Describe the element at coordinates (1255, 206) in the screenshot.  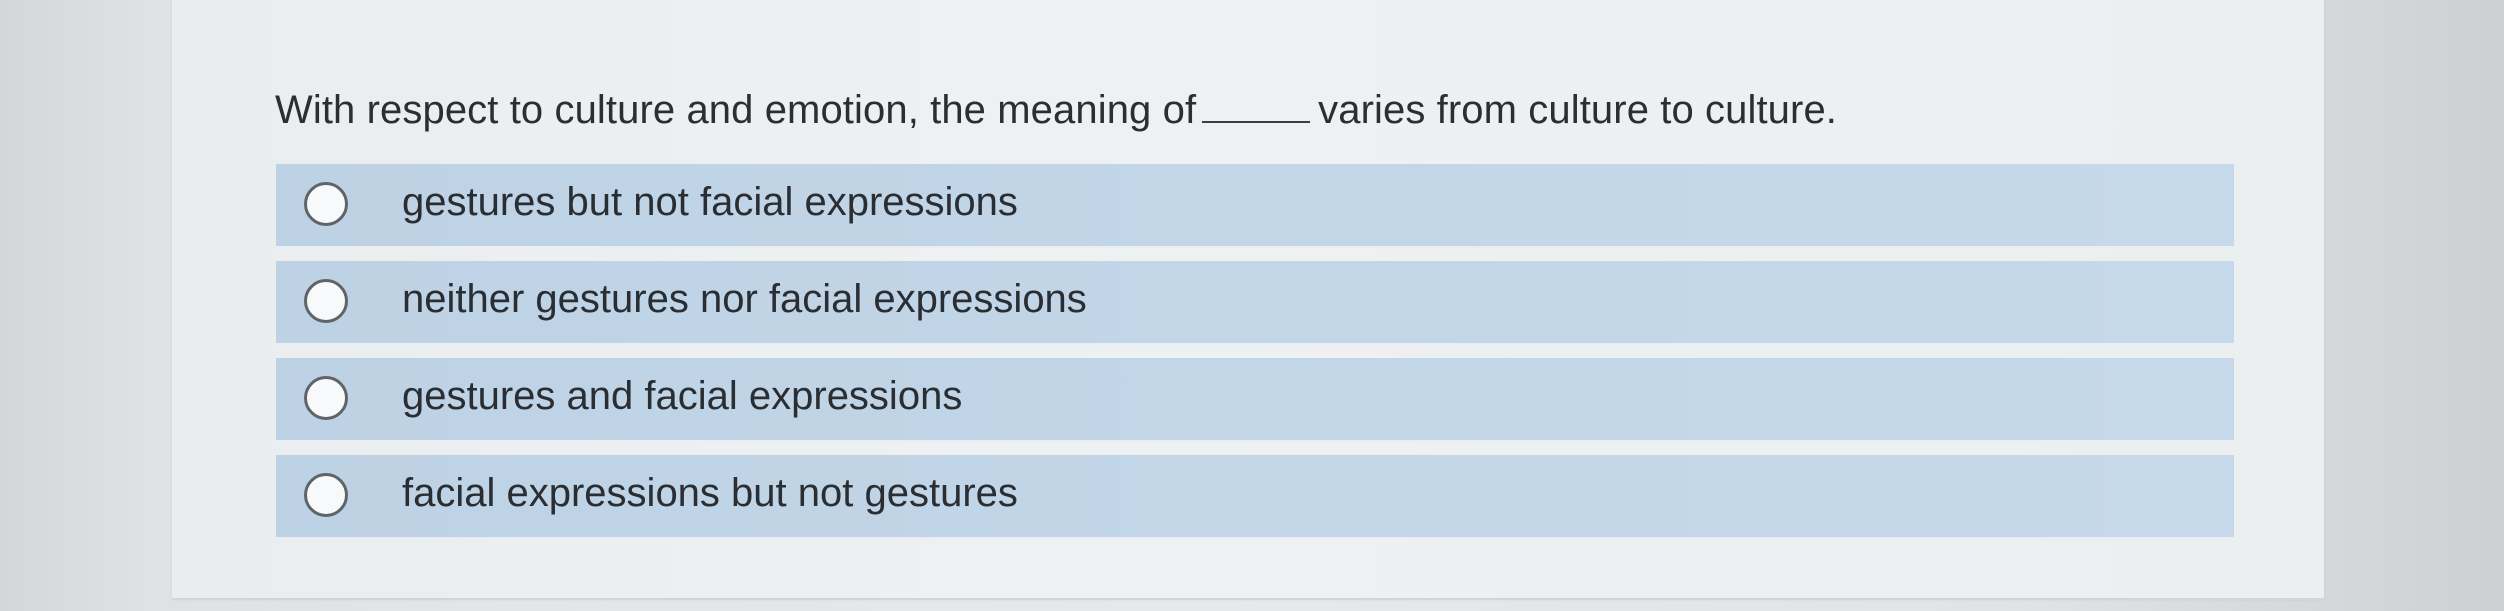
I see `option-gestures-not-facial: gestures but not facial expressions` at that location.